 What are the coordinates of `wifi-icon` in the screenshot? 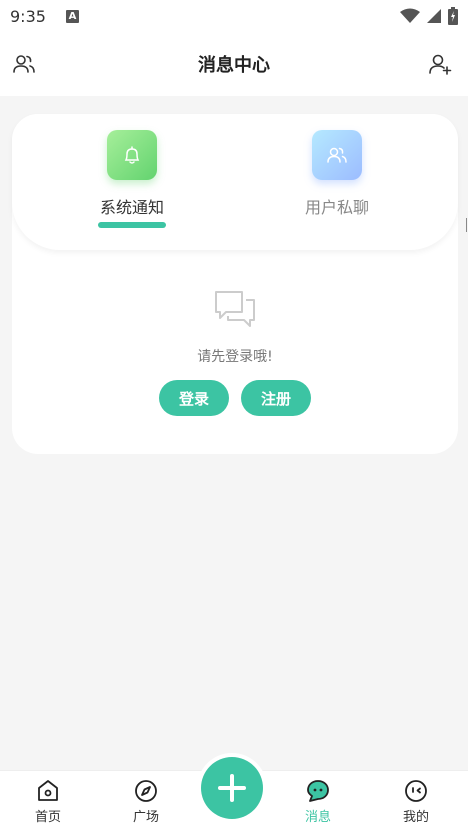 It's located at (410, 15).